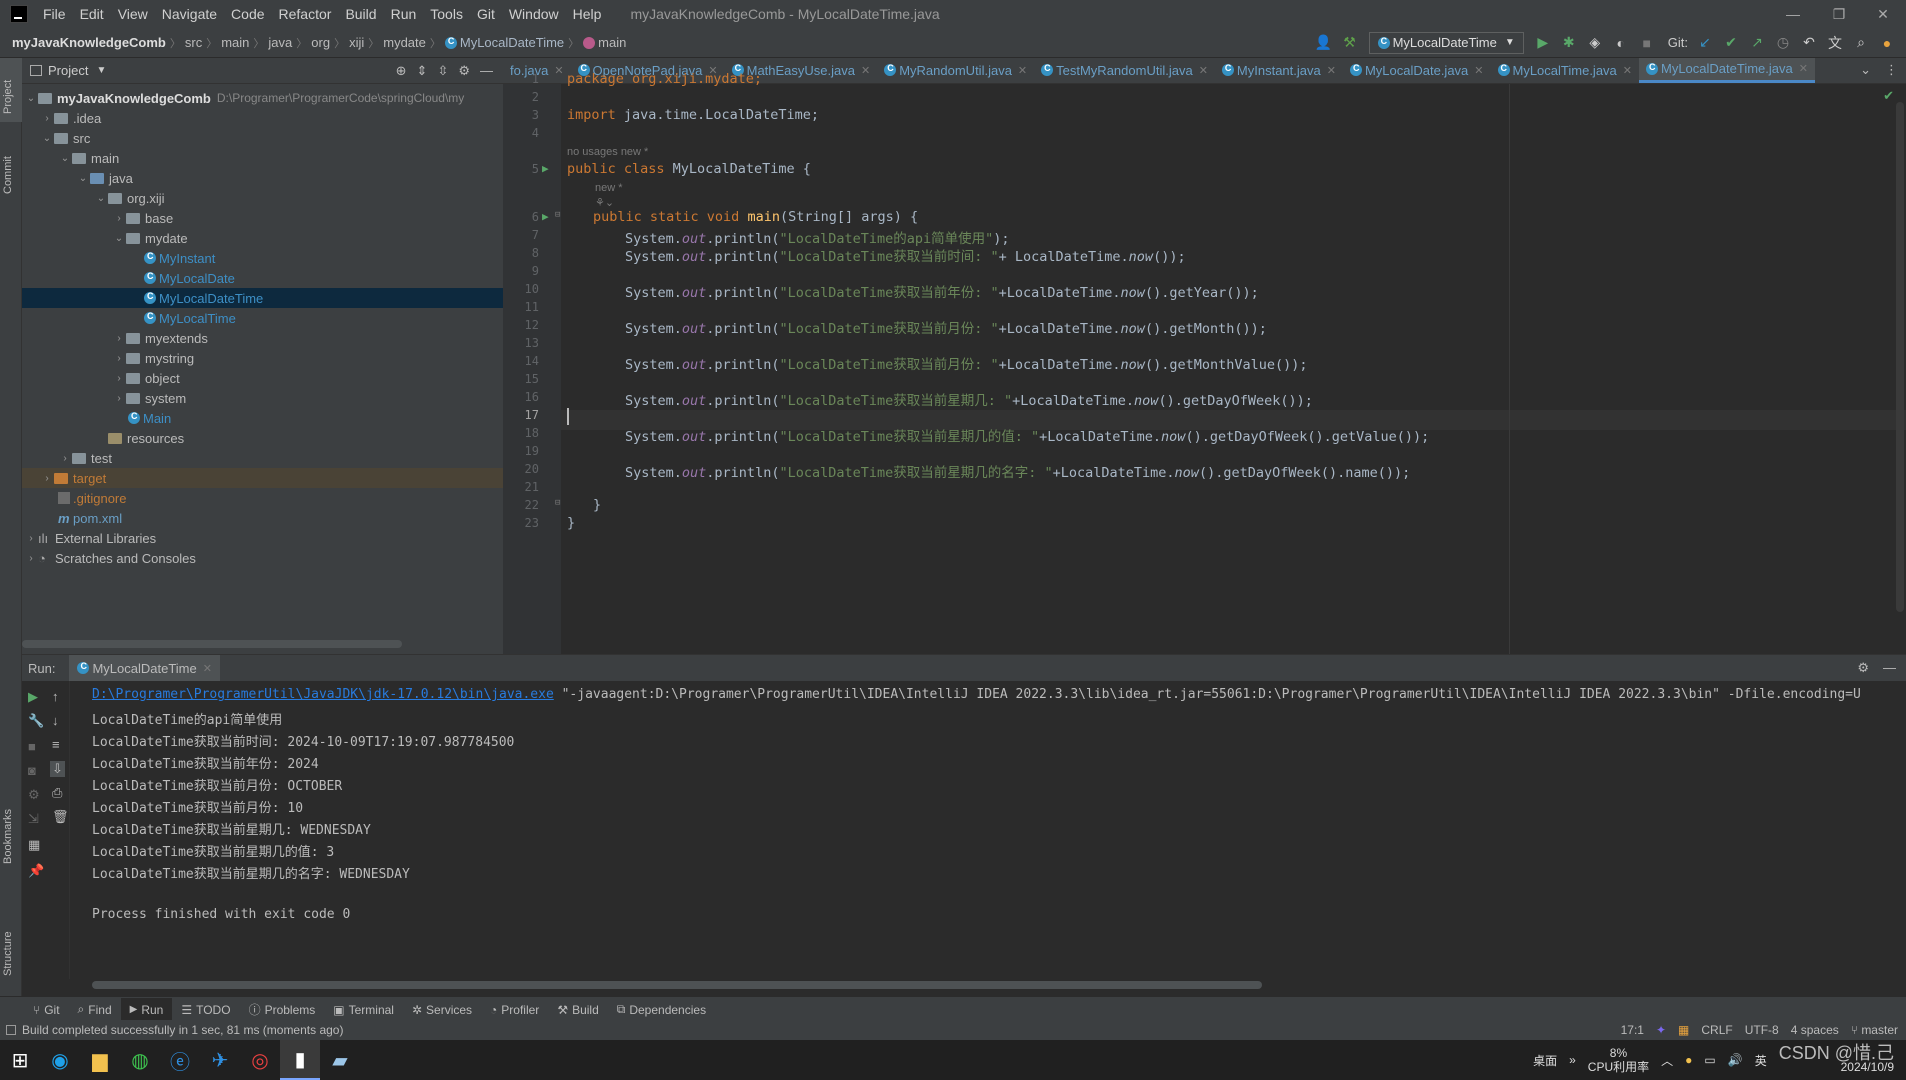 The height and width of the screenshot is (1080, 1906). I want to click on menu-help: Help, so click(587, 14).